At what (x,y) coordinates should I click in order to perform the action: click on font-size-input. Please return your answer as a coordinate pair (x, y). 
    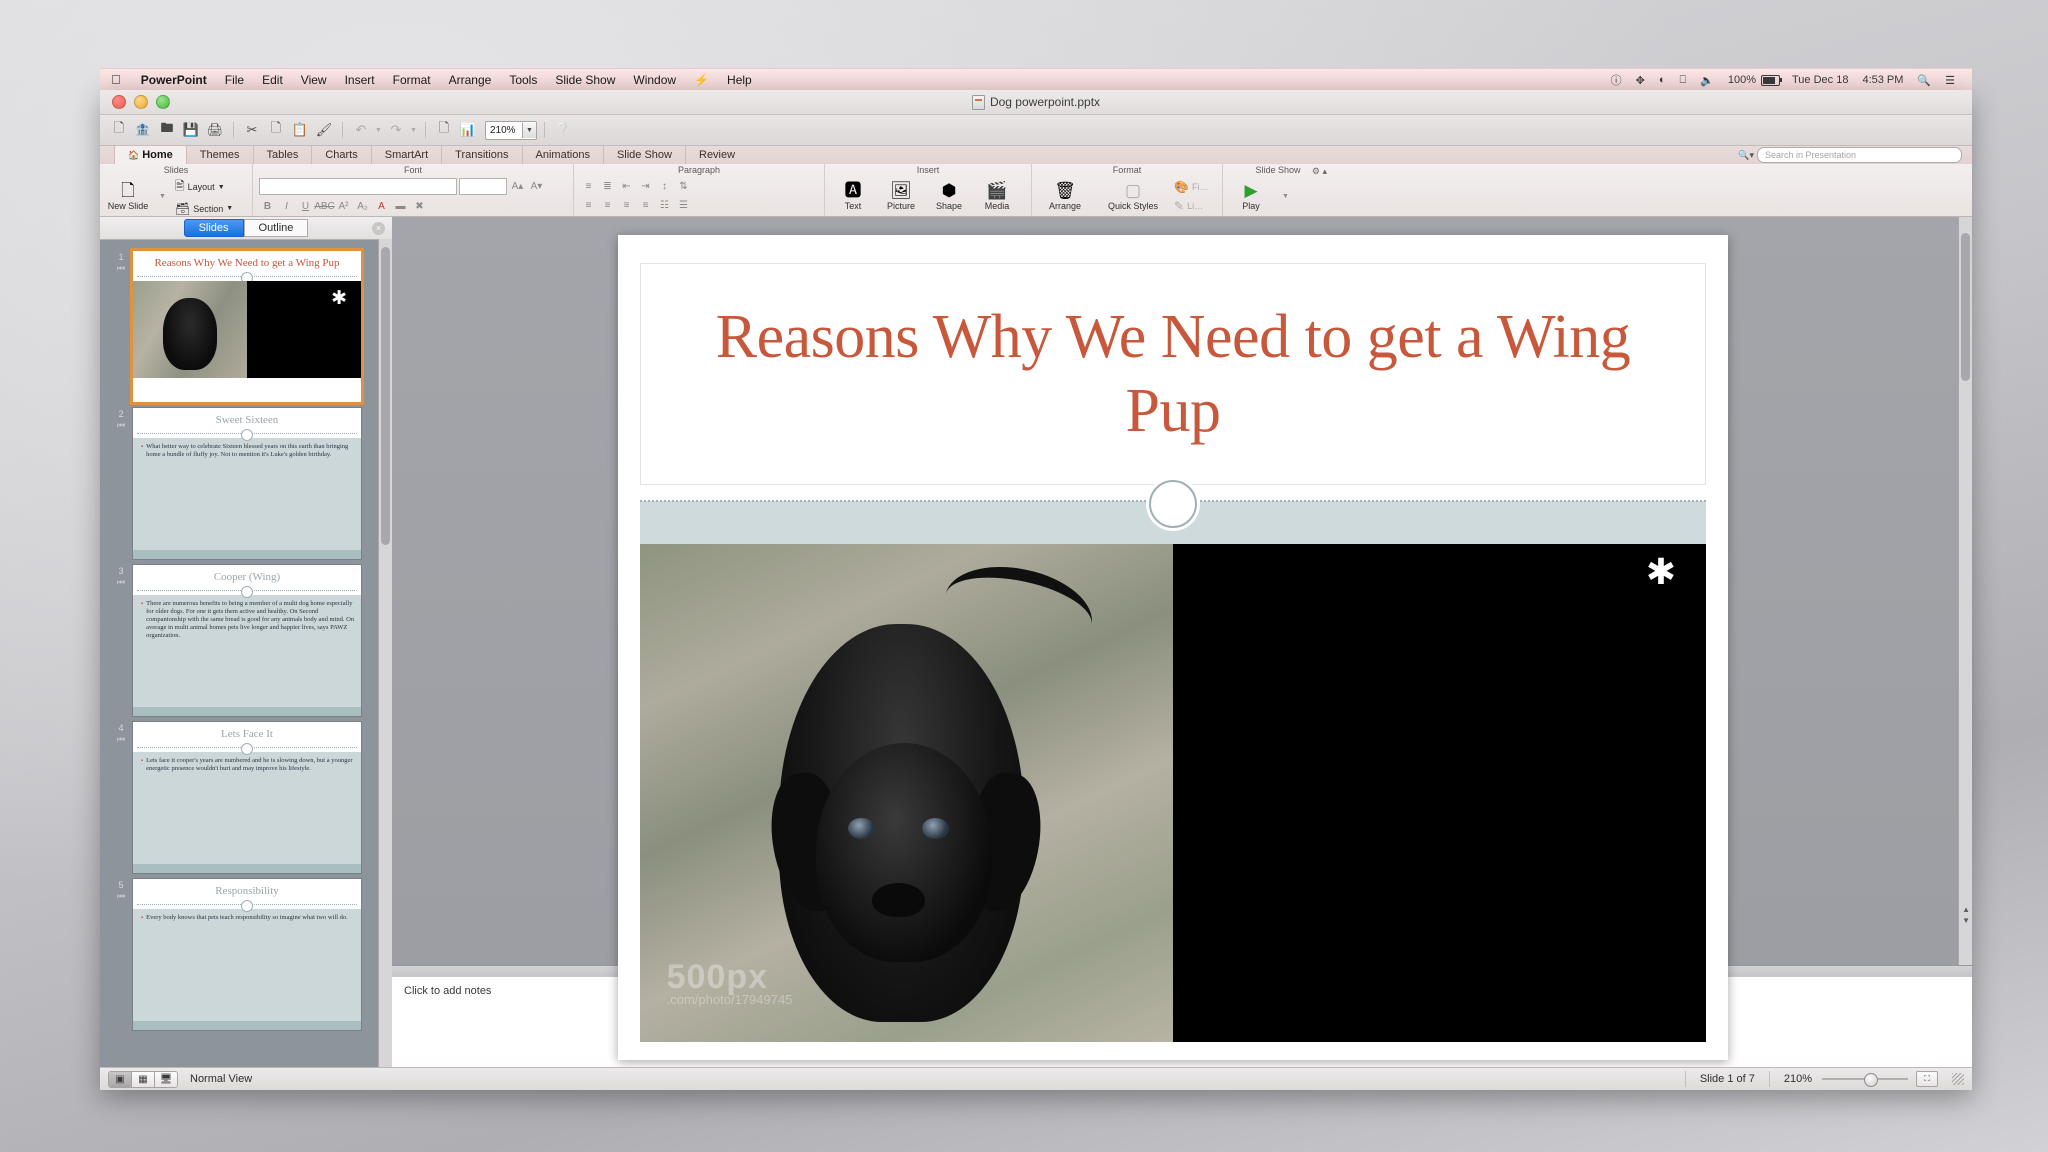
    Looking at the image, I should click on (483, 186).